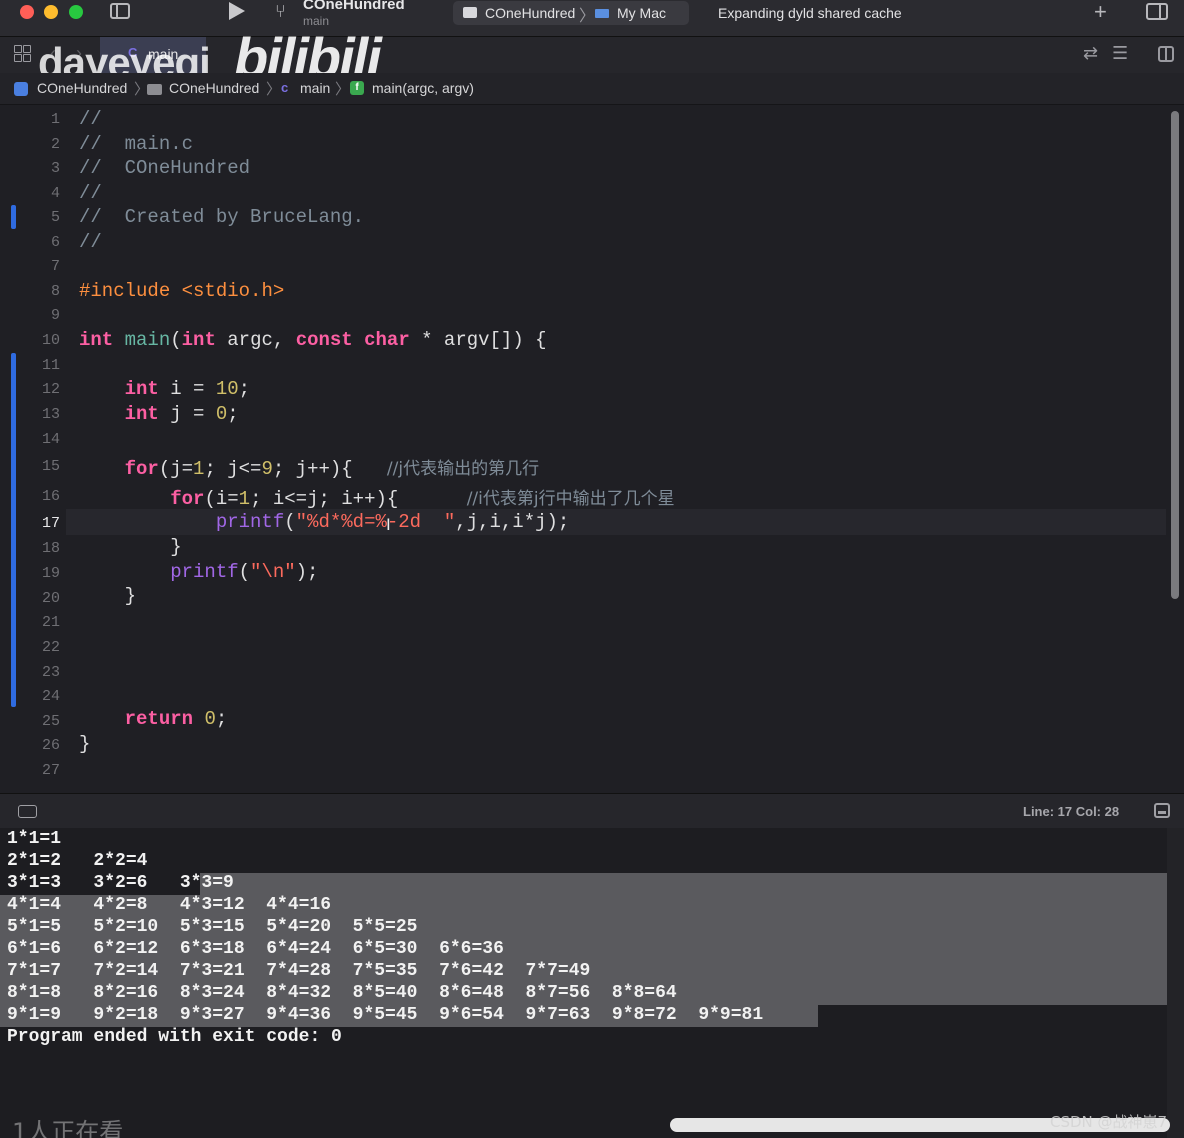 The width and height of the screenshot is (1184, 1138). I want to click on line-number: 22, so click(30, 647).